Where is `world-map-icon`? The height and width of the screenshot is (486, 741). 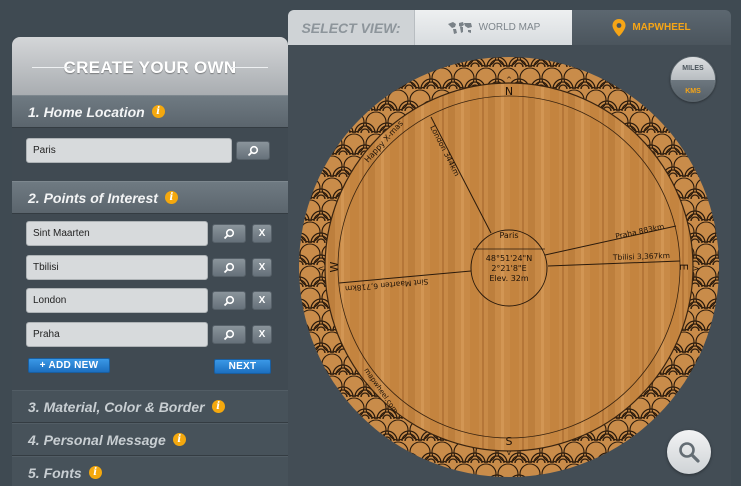 world-map-icon is located at coordinates (459, 27).